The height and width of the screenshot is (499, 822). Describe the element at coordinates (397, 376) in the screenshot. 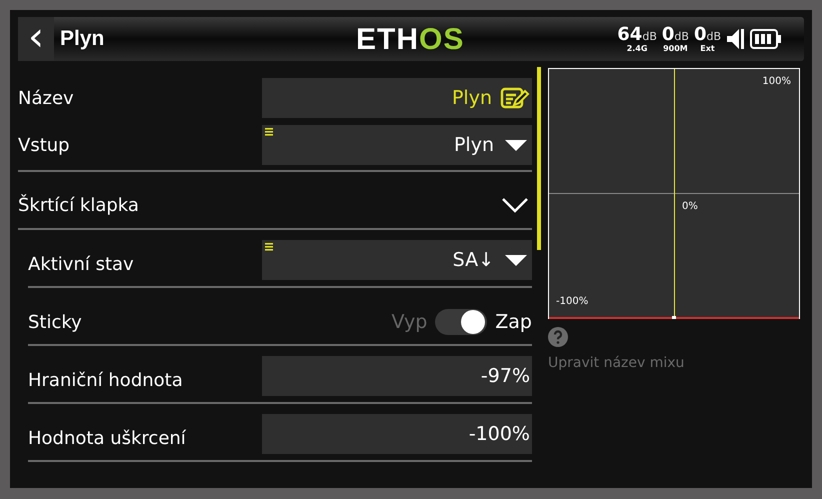

I see `input-field: -97%` at that location.